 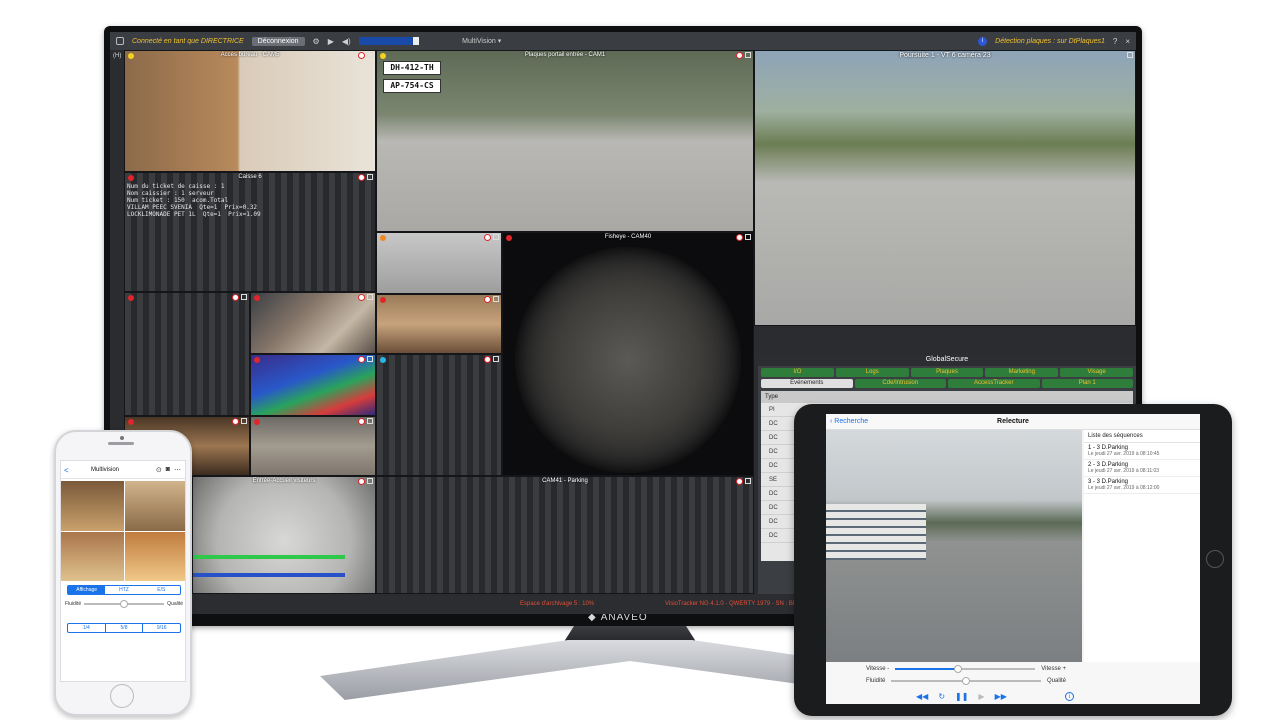 I want to click on speed-slider, so click(x=965, y=669).